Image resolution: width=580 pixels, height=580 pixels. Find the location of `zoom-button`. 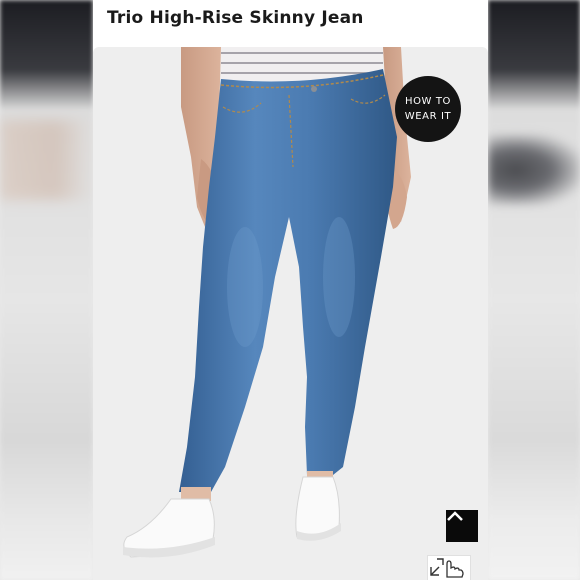

zoom-button is located at coordinates (449, 567).